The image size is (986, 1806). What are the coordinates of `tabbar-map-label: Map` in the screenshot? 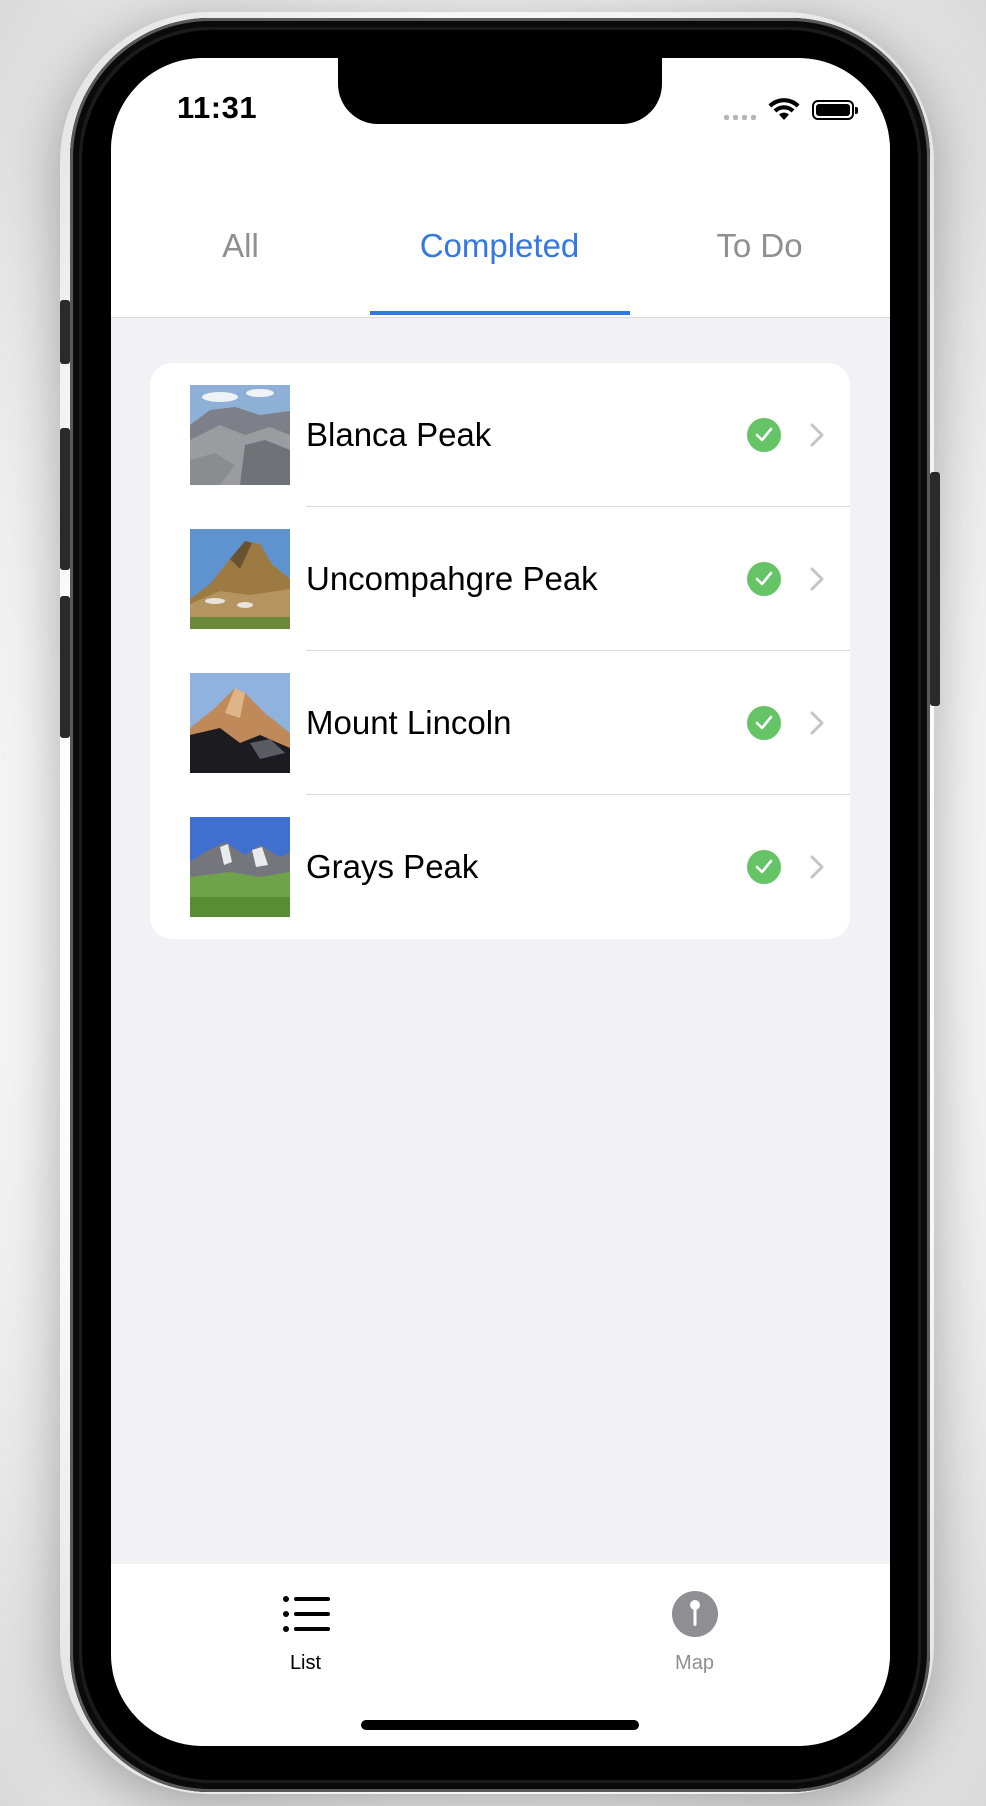 It's located at (694, 1663).